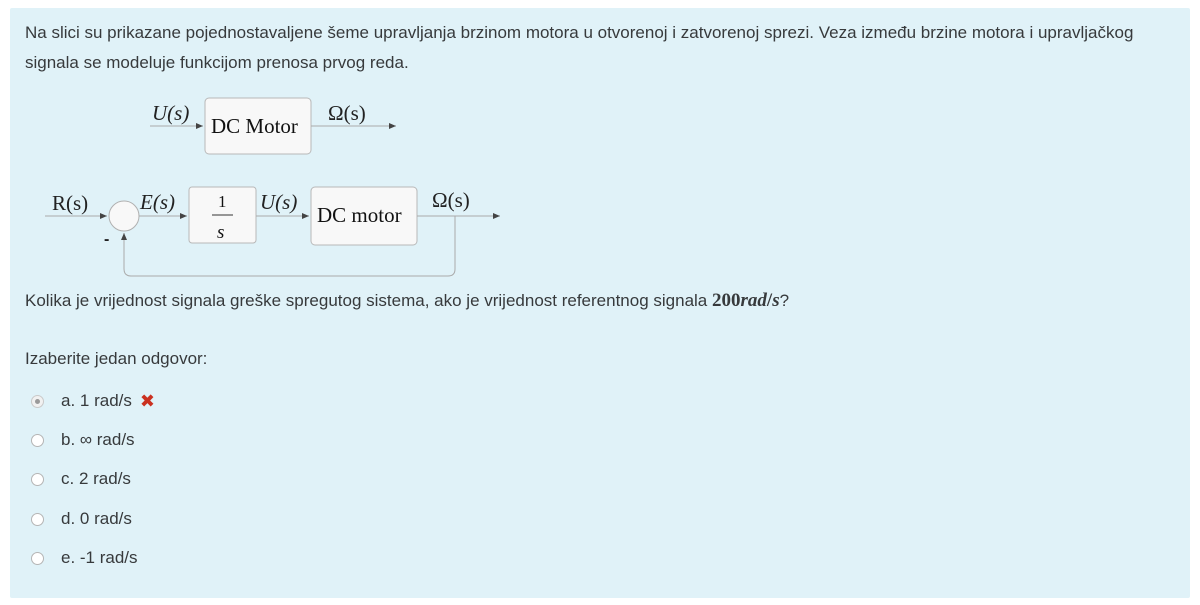 Image resolution: width=1200 pixels, height=605 pixels. Describe the element at coordinates (776, 300) in the screenshot. I see `math-s: s` at that location.